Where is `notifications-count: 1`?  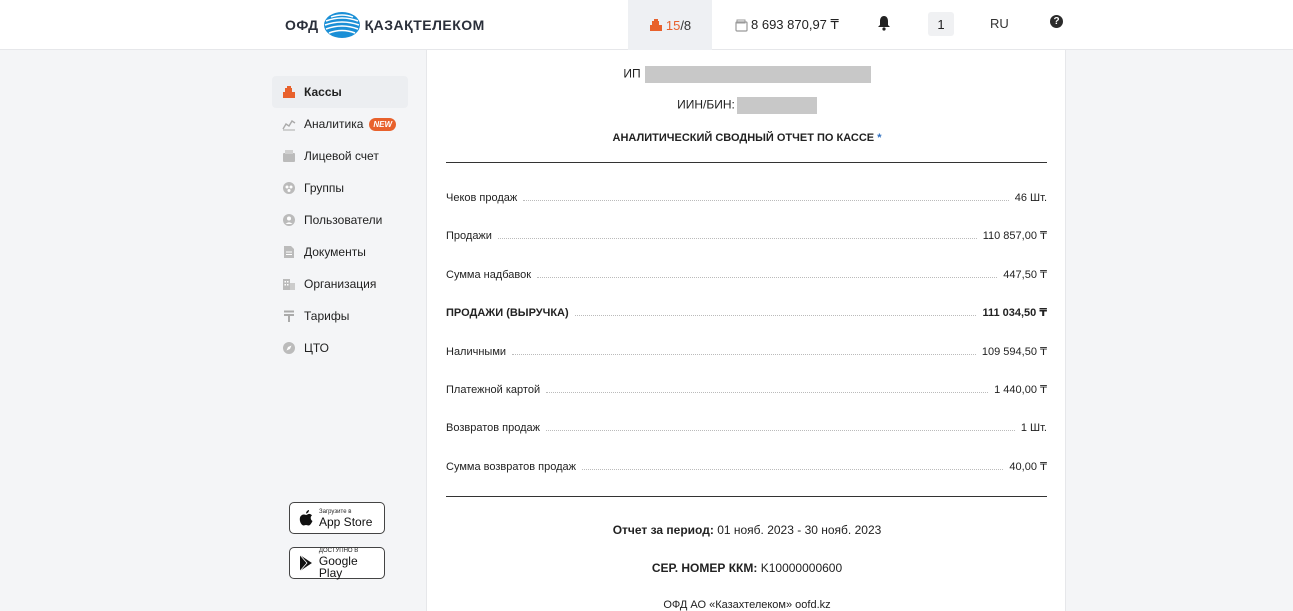 notifications-count: 1 is located at coordinates (941, 24).